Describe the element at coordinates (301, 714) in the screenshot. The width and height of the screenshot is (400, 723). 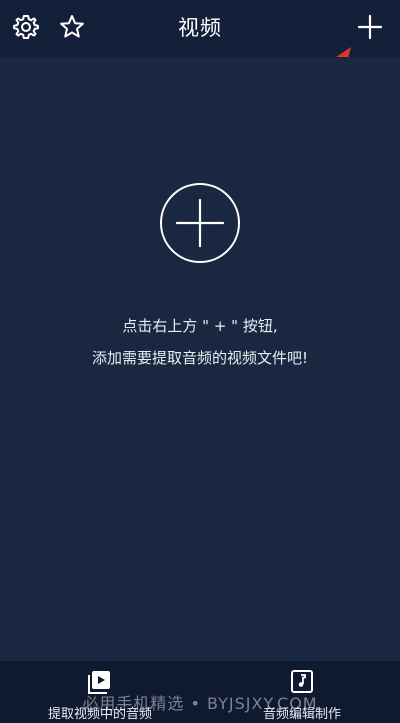
I see `tab-label: 音频编辑制作` at that location.